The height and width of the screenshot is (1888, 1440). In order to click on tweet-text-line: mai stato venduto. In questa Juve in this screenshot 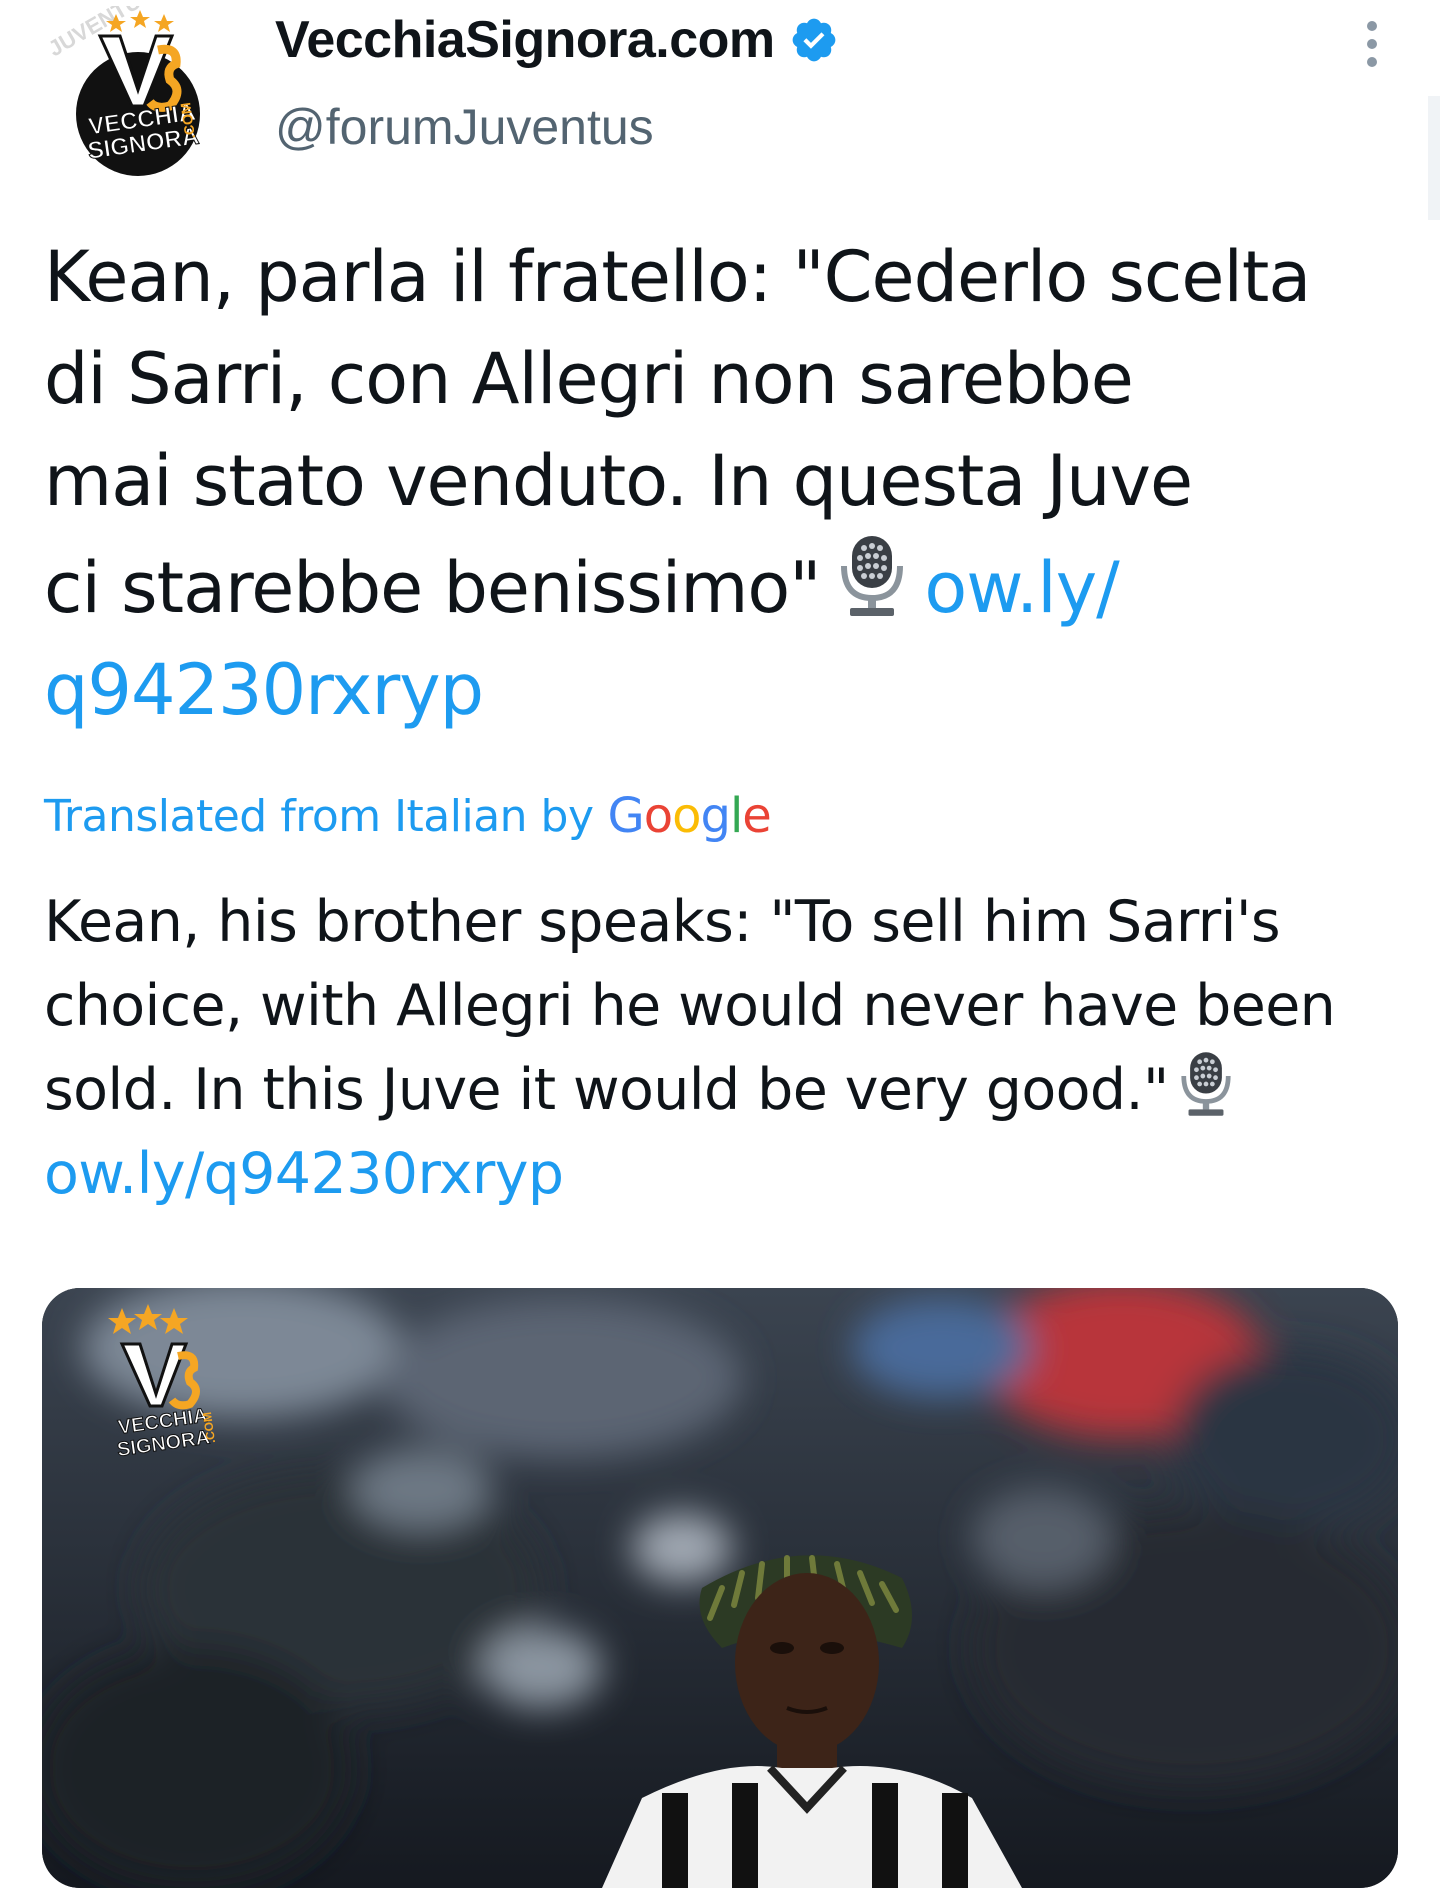, I will do `click(618, 481)`.